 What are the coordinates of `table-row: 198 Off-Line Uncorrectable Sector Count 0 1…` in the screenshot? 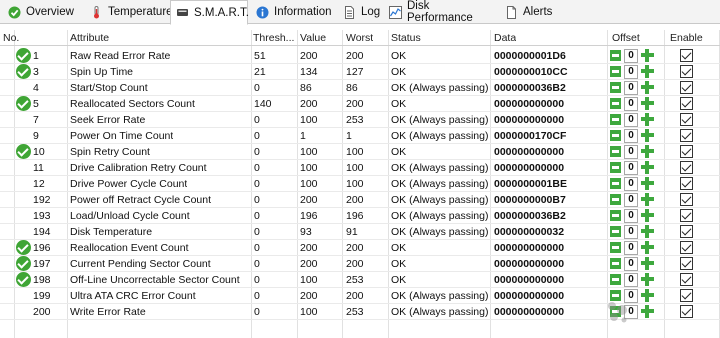 It's located at (360, 280).